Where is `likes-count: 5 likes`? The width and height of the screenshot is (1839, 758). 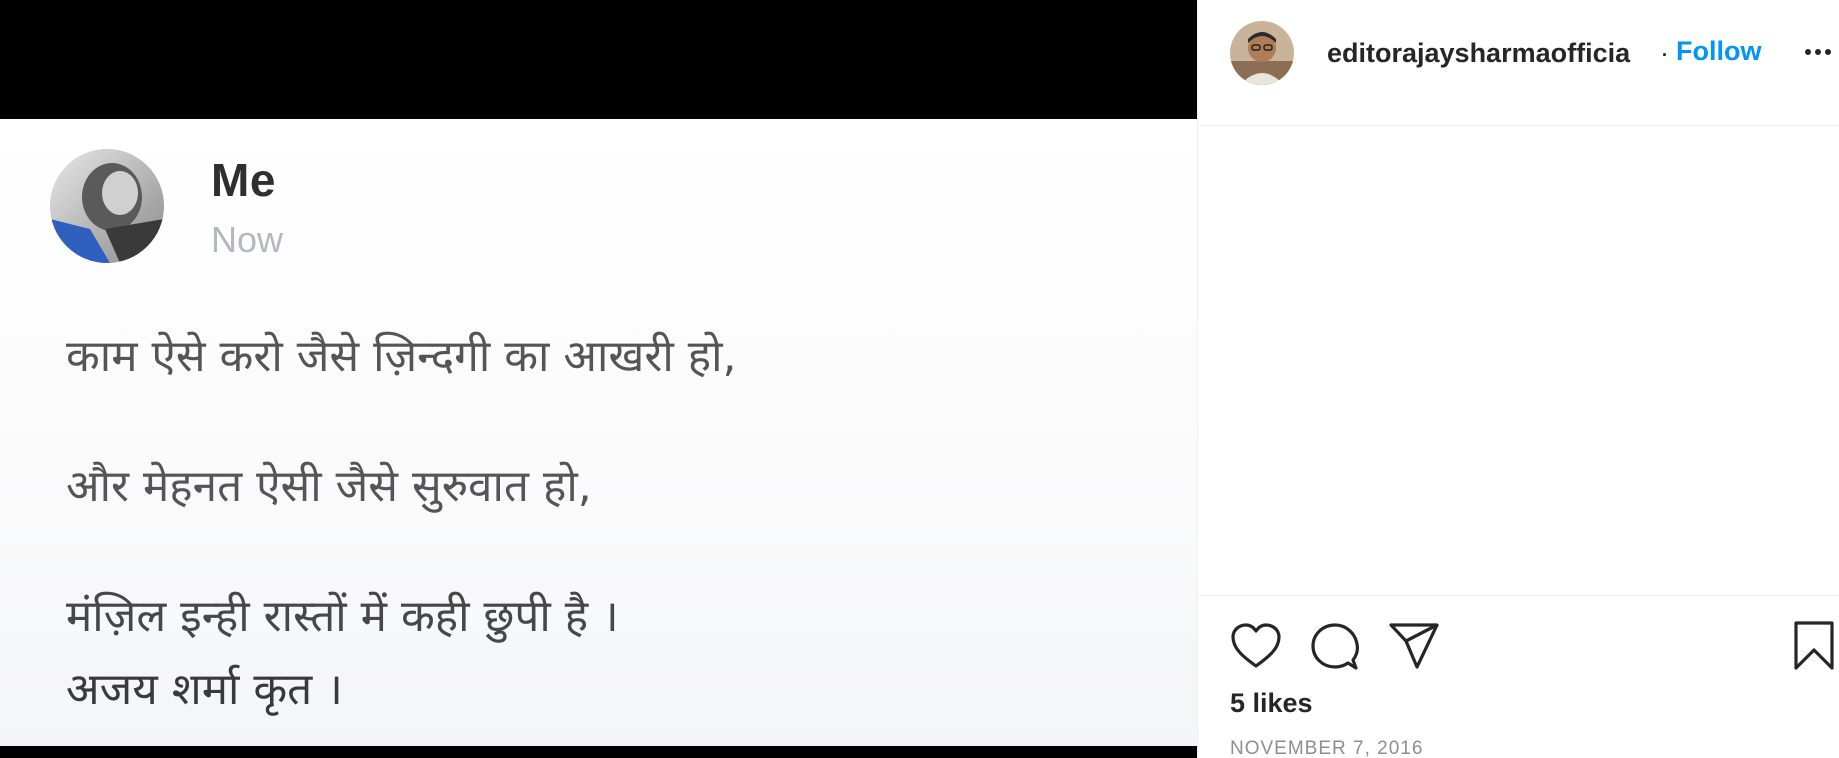 likes-count: 5 likes is located at coordinates (1271, 703).